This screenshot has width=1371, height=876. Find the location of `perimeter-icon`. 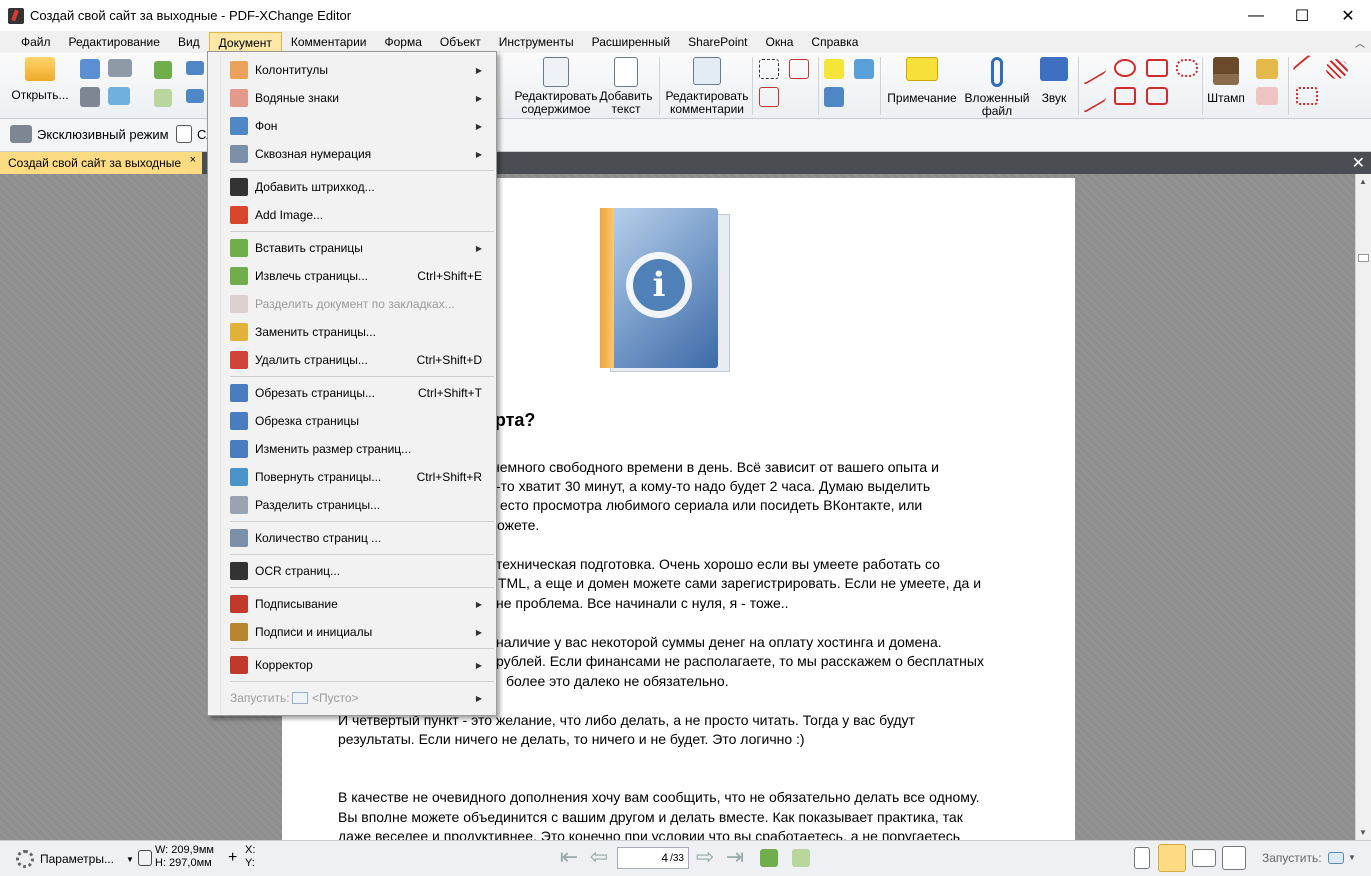

perimeter-icon is located at coordinates (1307, 96).